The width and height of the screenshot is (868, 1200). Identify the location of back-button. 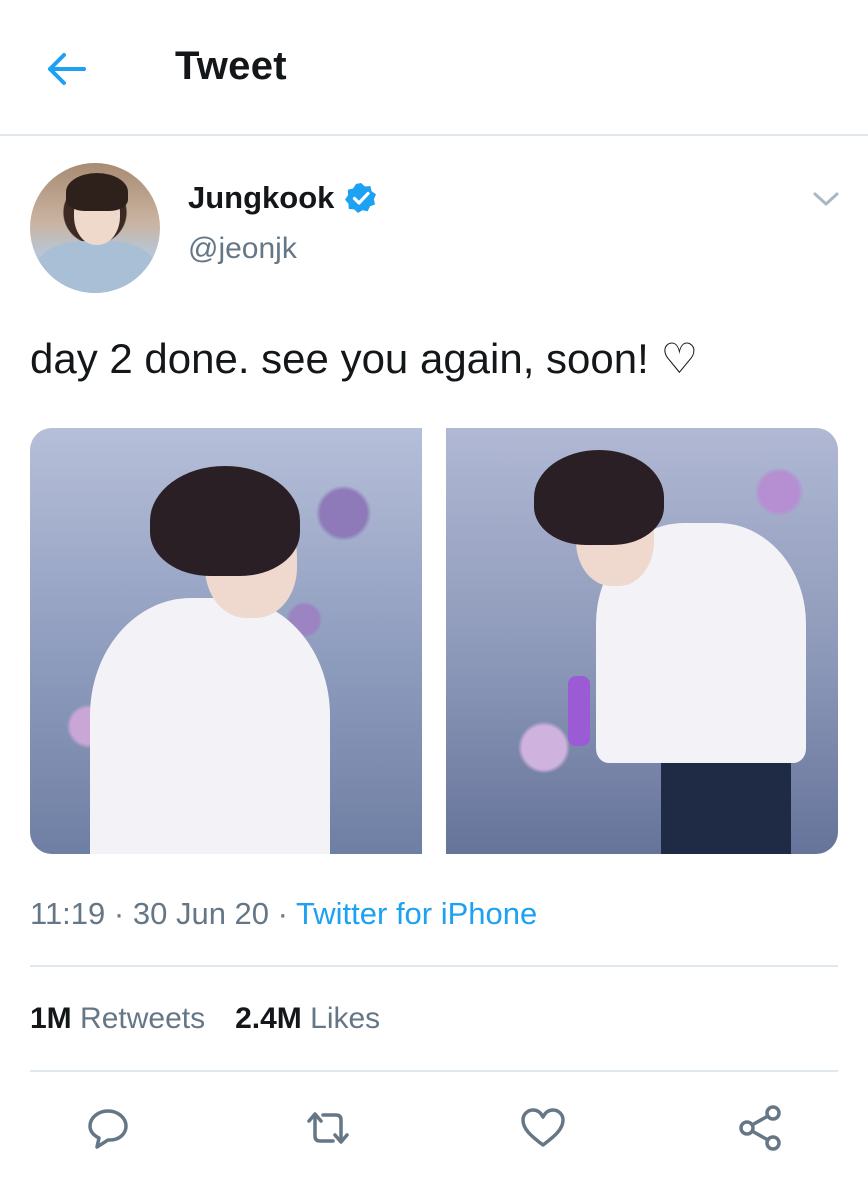
(66, 69).